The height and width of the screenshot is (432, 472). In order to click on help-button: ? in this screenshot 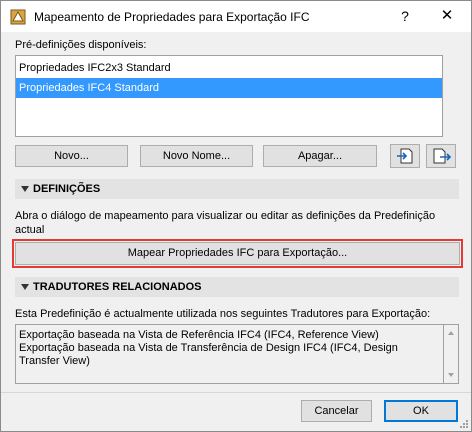, I will do `click(405, 16)`.